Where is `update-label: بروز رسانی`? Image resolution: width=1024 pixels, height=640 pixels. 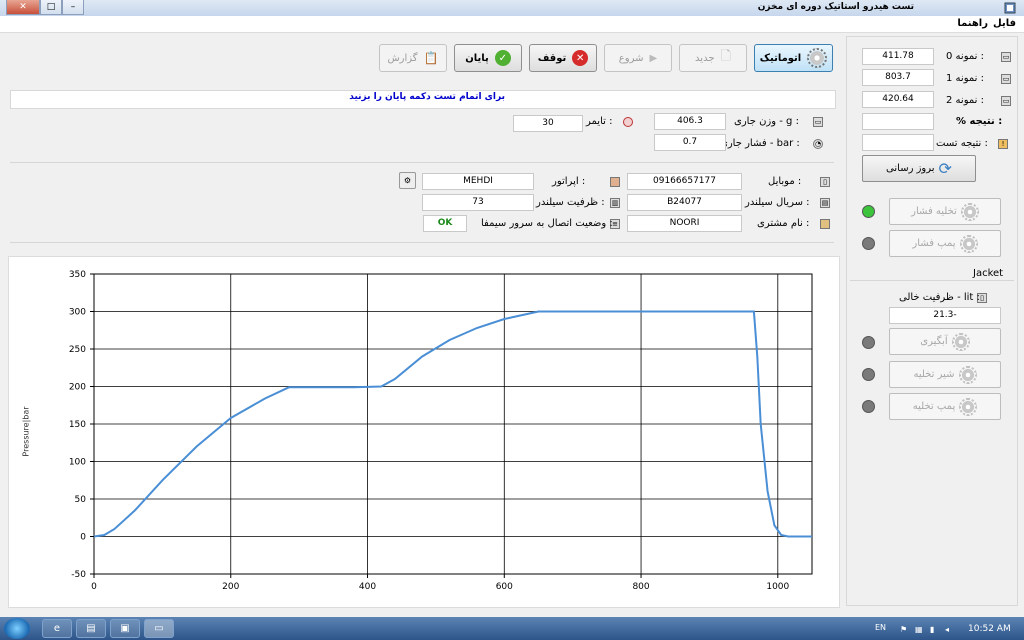 update-label: بروز رسانی is located at coordinates (910, 168).